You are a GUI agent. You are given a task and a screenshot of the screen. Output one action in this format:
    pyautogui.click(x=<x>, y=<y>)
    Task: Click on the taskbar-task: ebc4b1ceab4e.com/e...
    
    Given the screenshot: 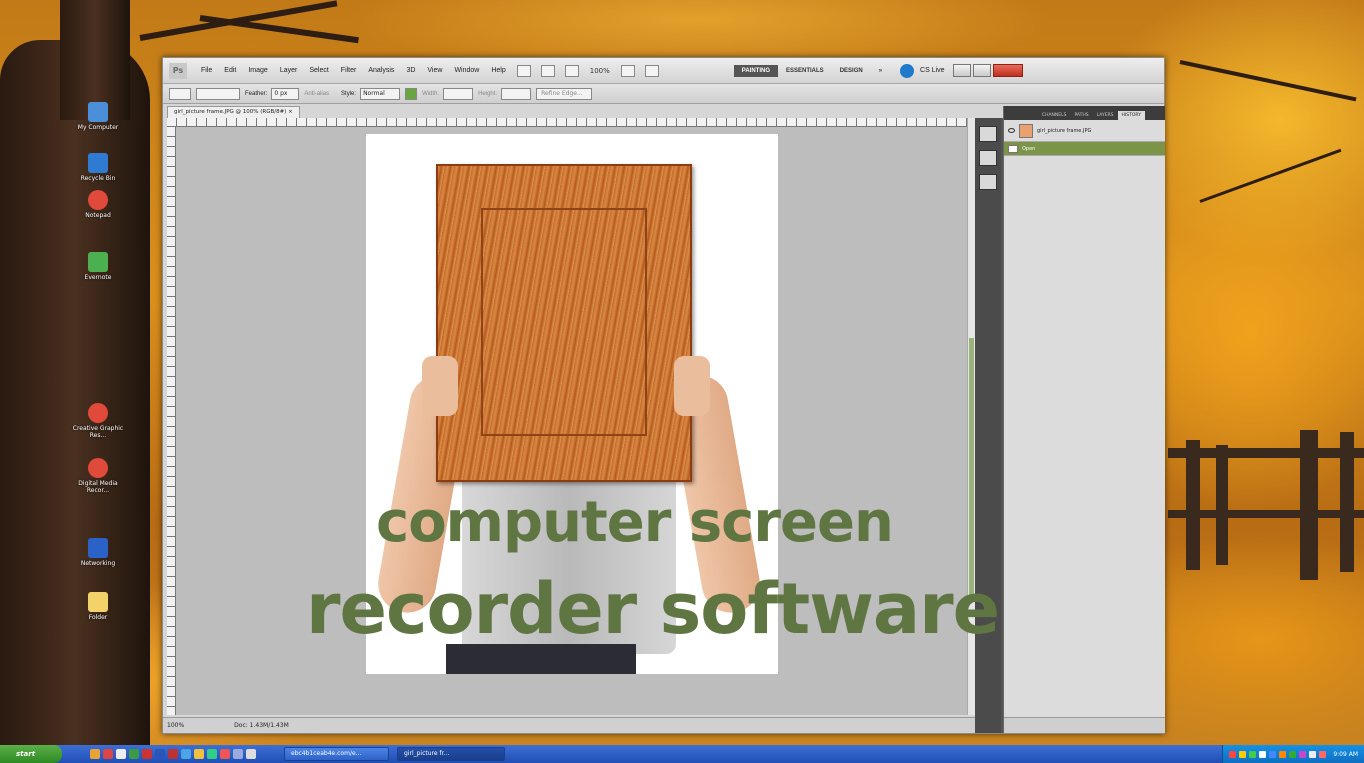 What is the action you would take?
    pyautogui.click(x=336, y=754)
    